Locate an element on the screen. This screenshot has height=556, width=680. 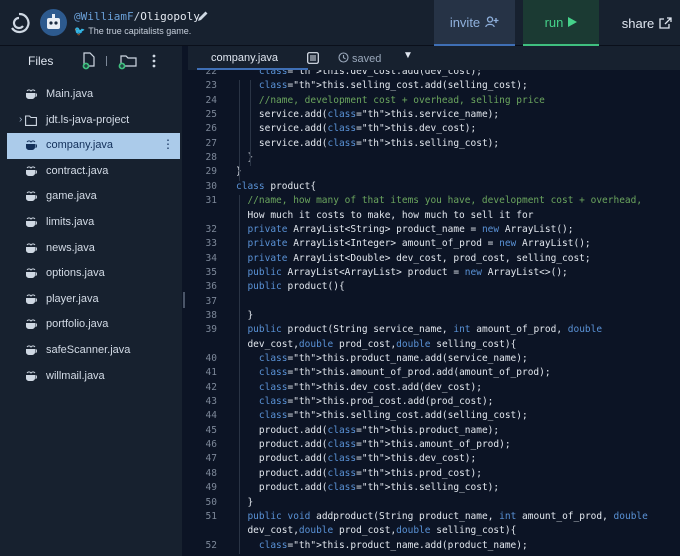
code-line: service.add(class="th">this.dev_cost); is located at coordinates (367, 128).